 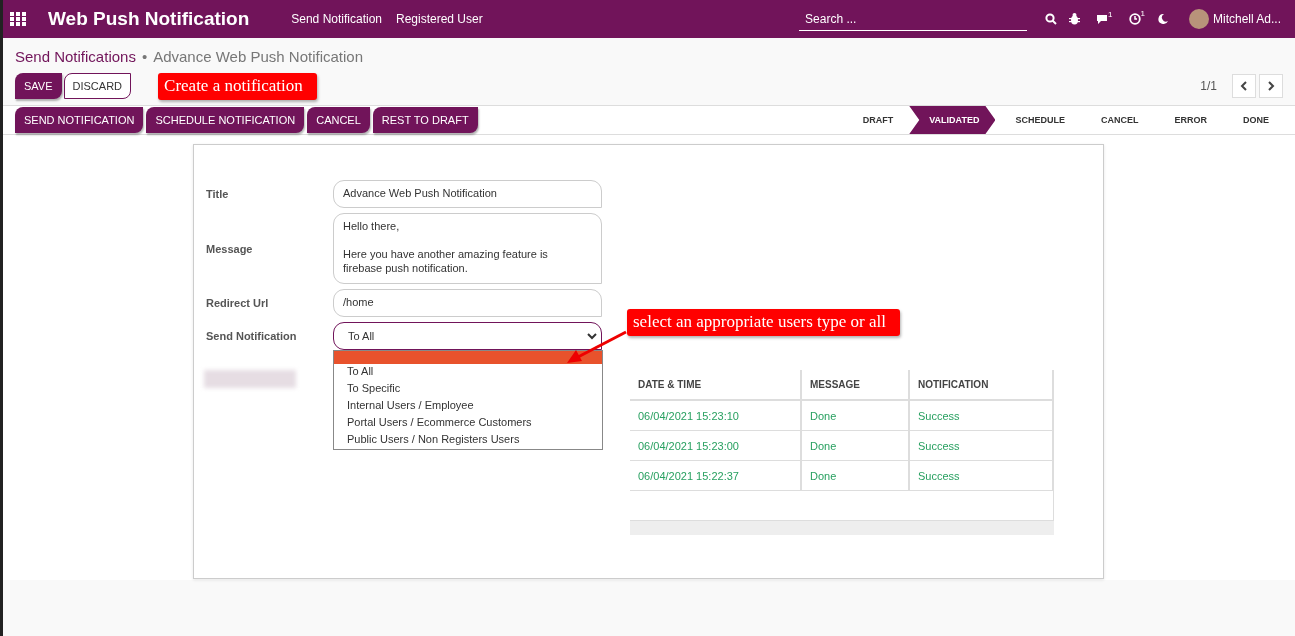 What do you see at coordinates (38, 86) in the screenshot?
I see `save-button: SAVE` at bounding box center [38, 86].